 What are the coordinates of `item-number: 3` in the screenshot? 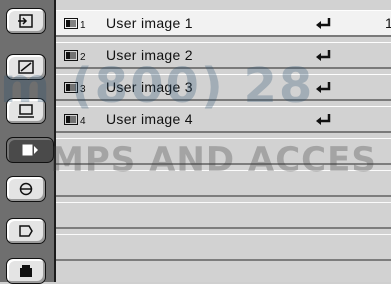 It's located at (83, 89).